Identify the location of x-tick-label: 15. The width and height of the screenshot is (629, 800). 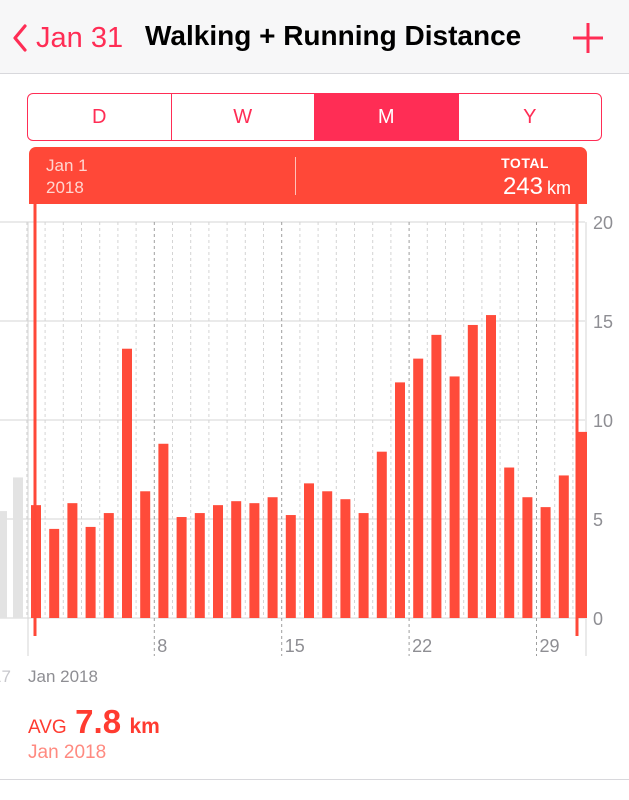
(295, 646).